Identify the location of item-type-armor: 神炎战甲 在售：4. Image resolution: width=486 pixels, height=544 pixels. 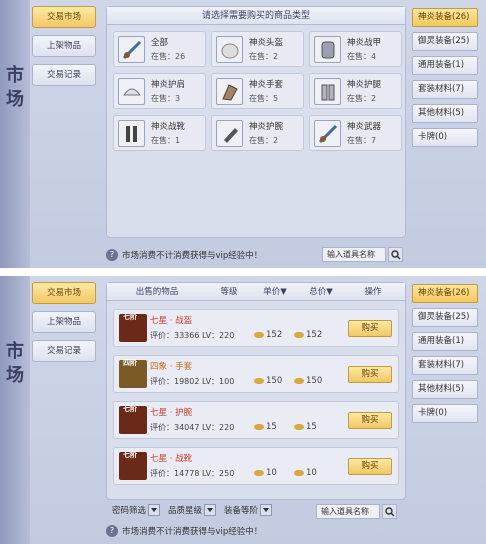
(355, 49).